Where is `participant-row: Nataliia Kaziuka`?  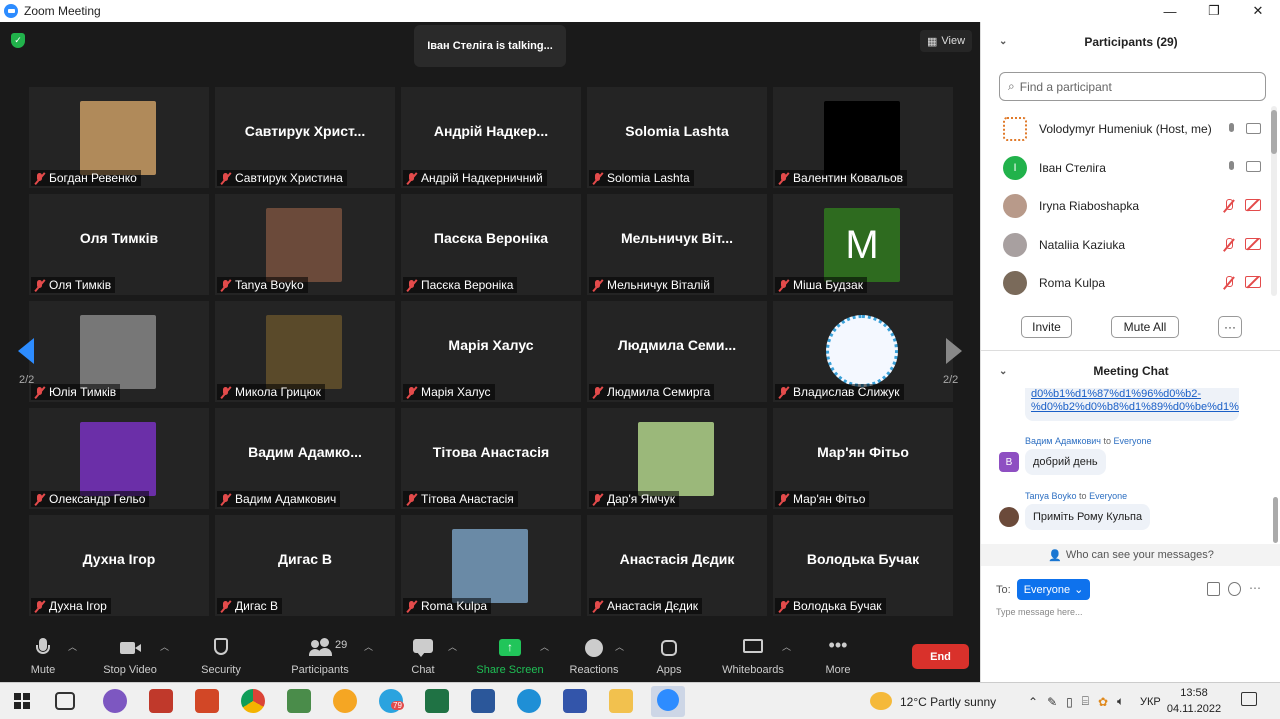 participant-row: Nataliia Kaziuka is located at coordinates (1130, 245).